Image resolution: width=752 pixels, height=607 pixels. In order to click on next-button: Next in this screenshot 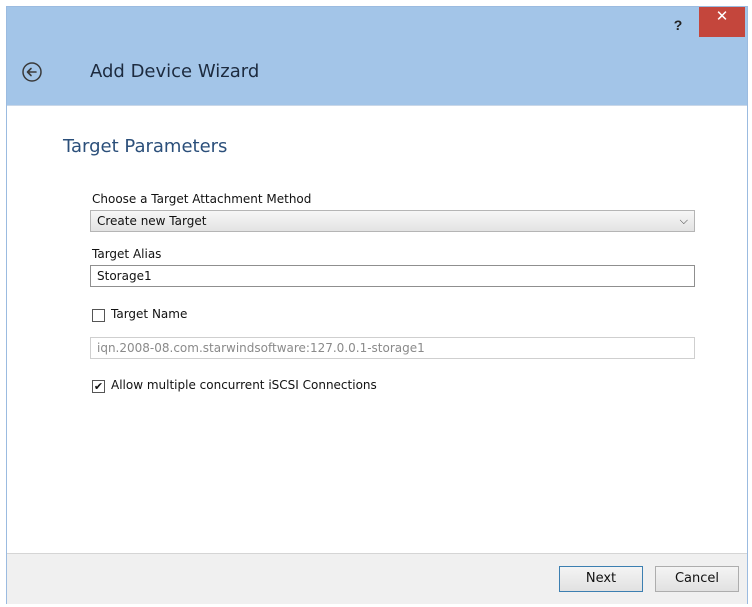, I will do `click(601, 579)`.